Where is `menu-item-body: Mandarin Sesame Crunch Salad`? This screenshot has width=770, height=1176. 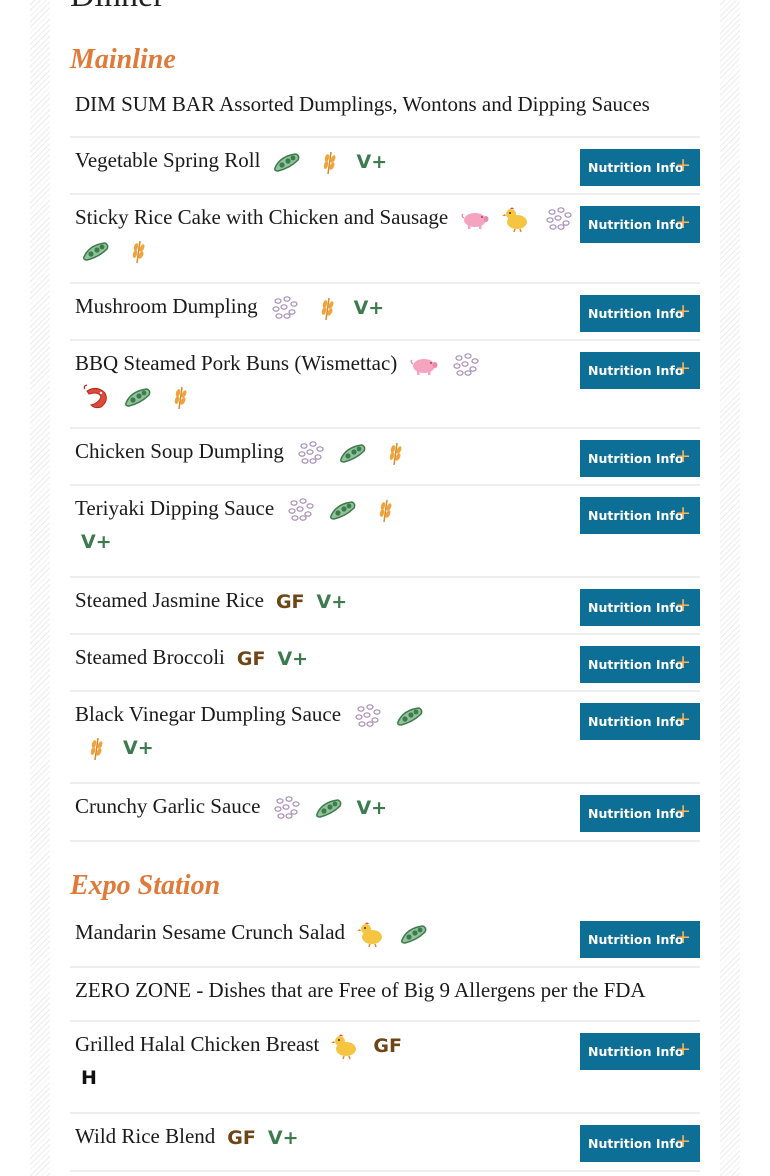 menu-item-body: Mandarin Sesame Crunch Salad is located at coordinates (325, 933).